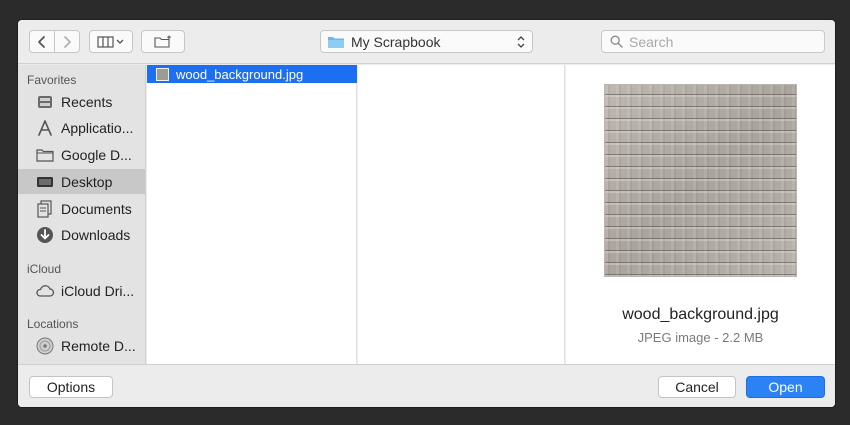 The width and height of the screenshot is (850, 425). Describe the element at coordinates (719, 41) in the screenshot. I see `search-input` at that location.